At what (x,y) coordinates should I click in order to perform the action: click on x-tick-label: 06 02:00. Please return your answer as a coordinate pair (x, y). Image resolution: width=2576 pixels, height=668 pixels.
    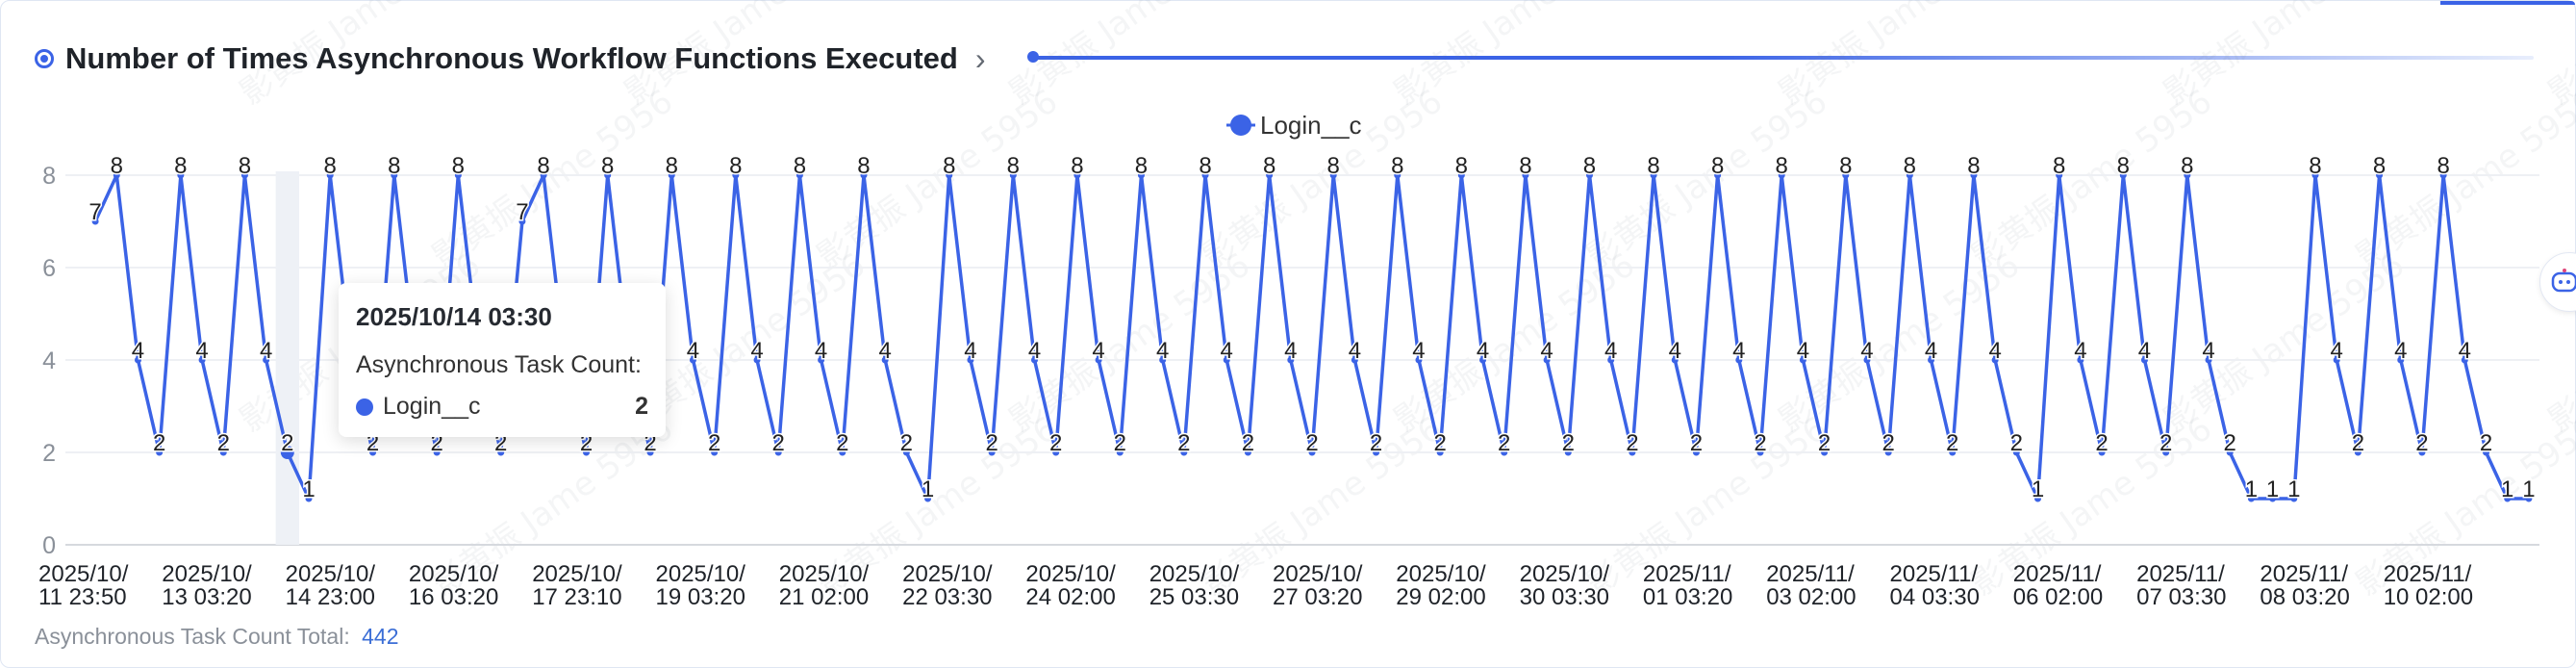
    Looking at the image, I should click on (2058, 597).